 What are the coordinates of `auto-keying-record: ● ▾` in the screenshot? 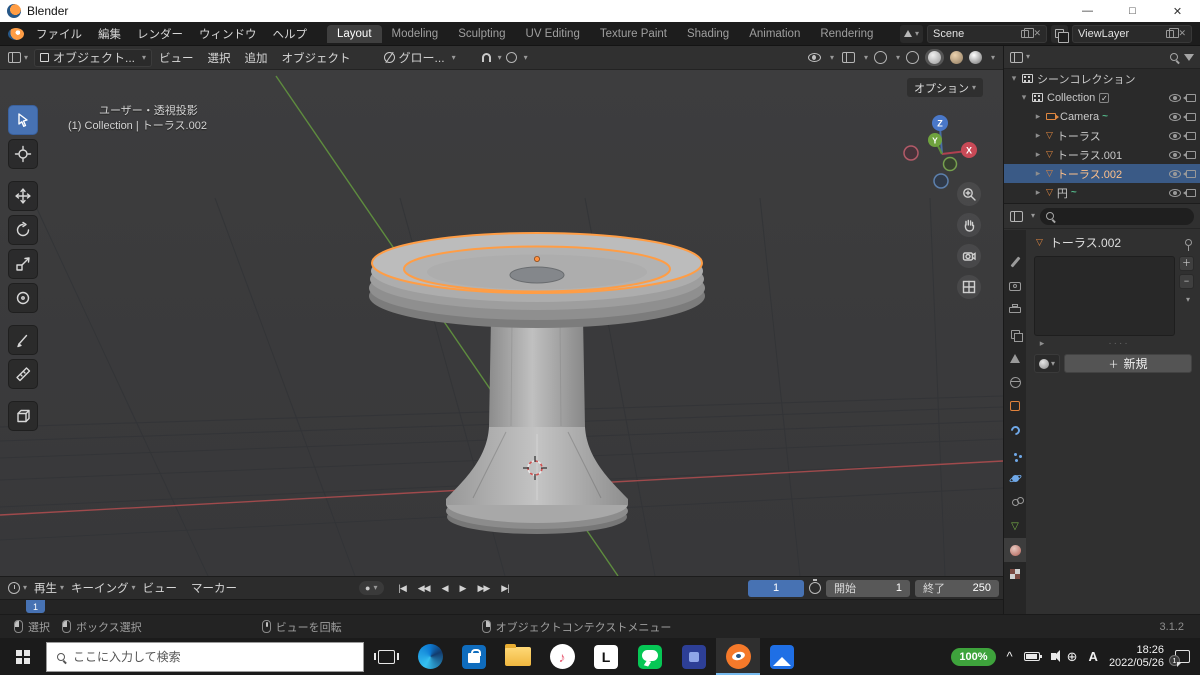 It's located at (371, 588).